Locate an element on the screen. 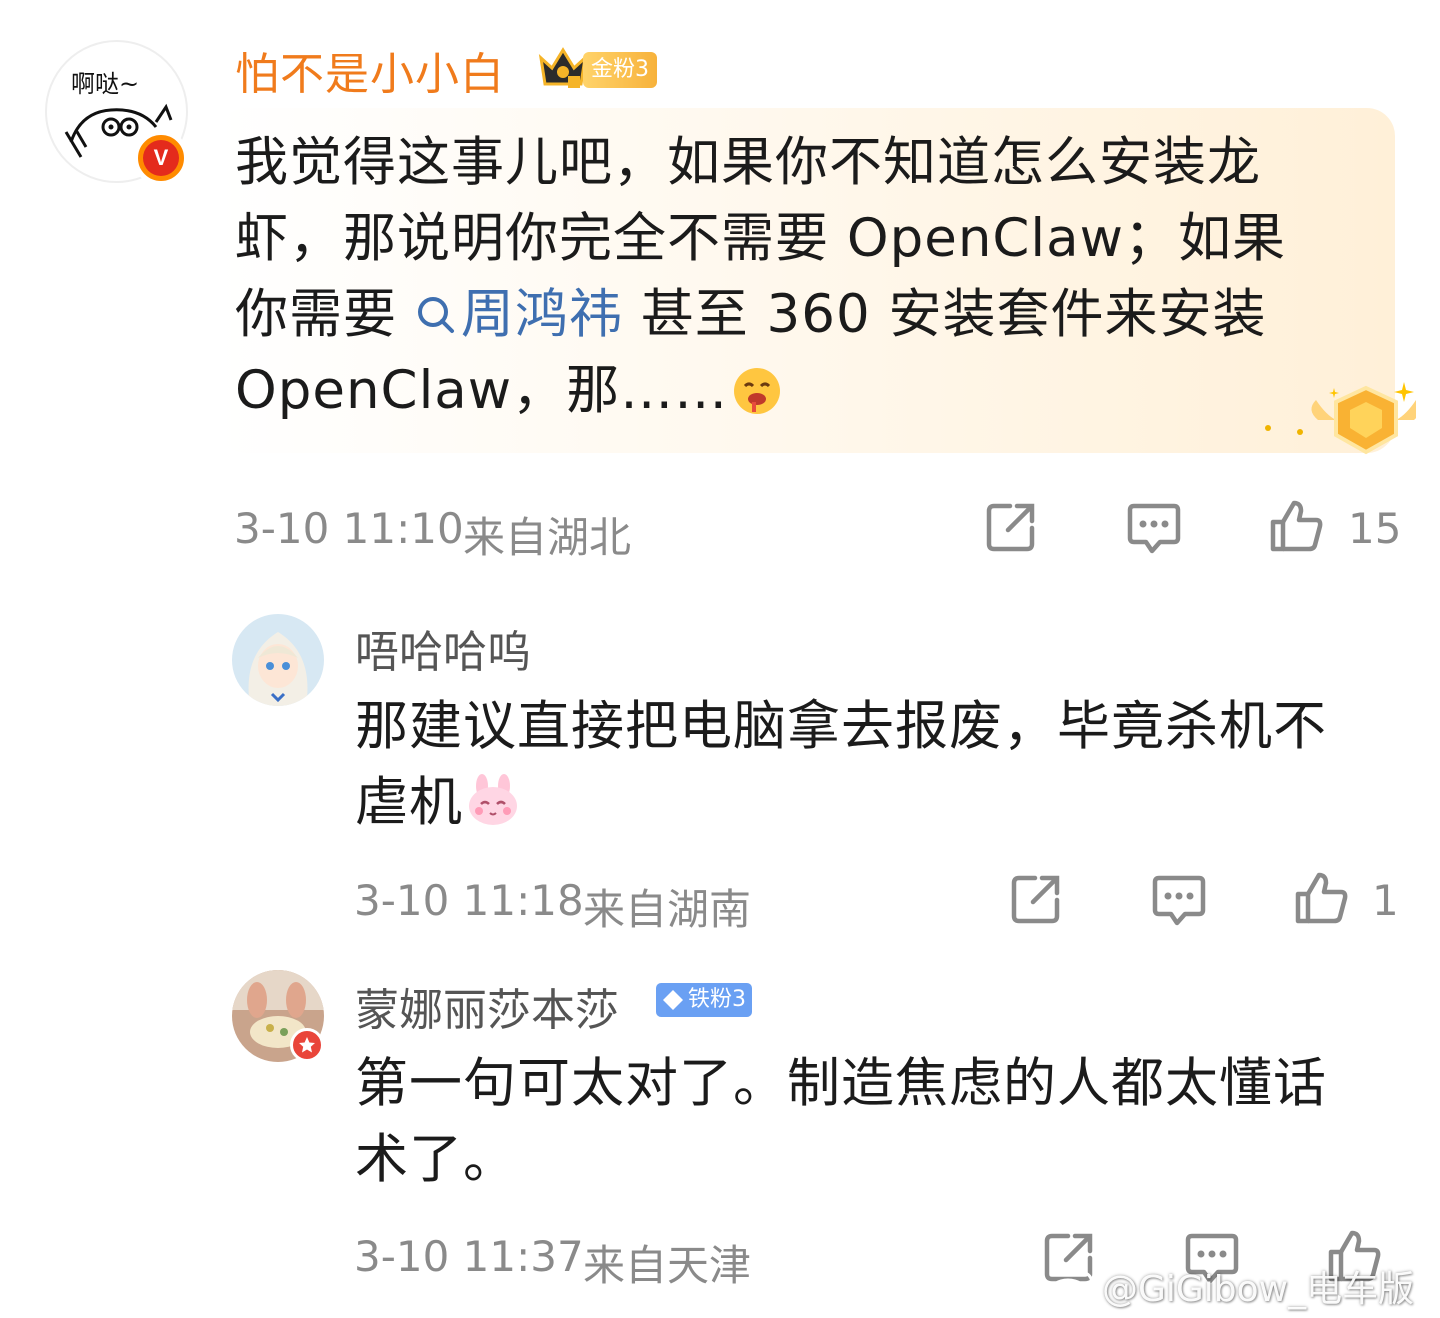 This screenshot has width=1440, height=1318. bunny-emoji-icon is located at coordinates (493, 799).